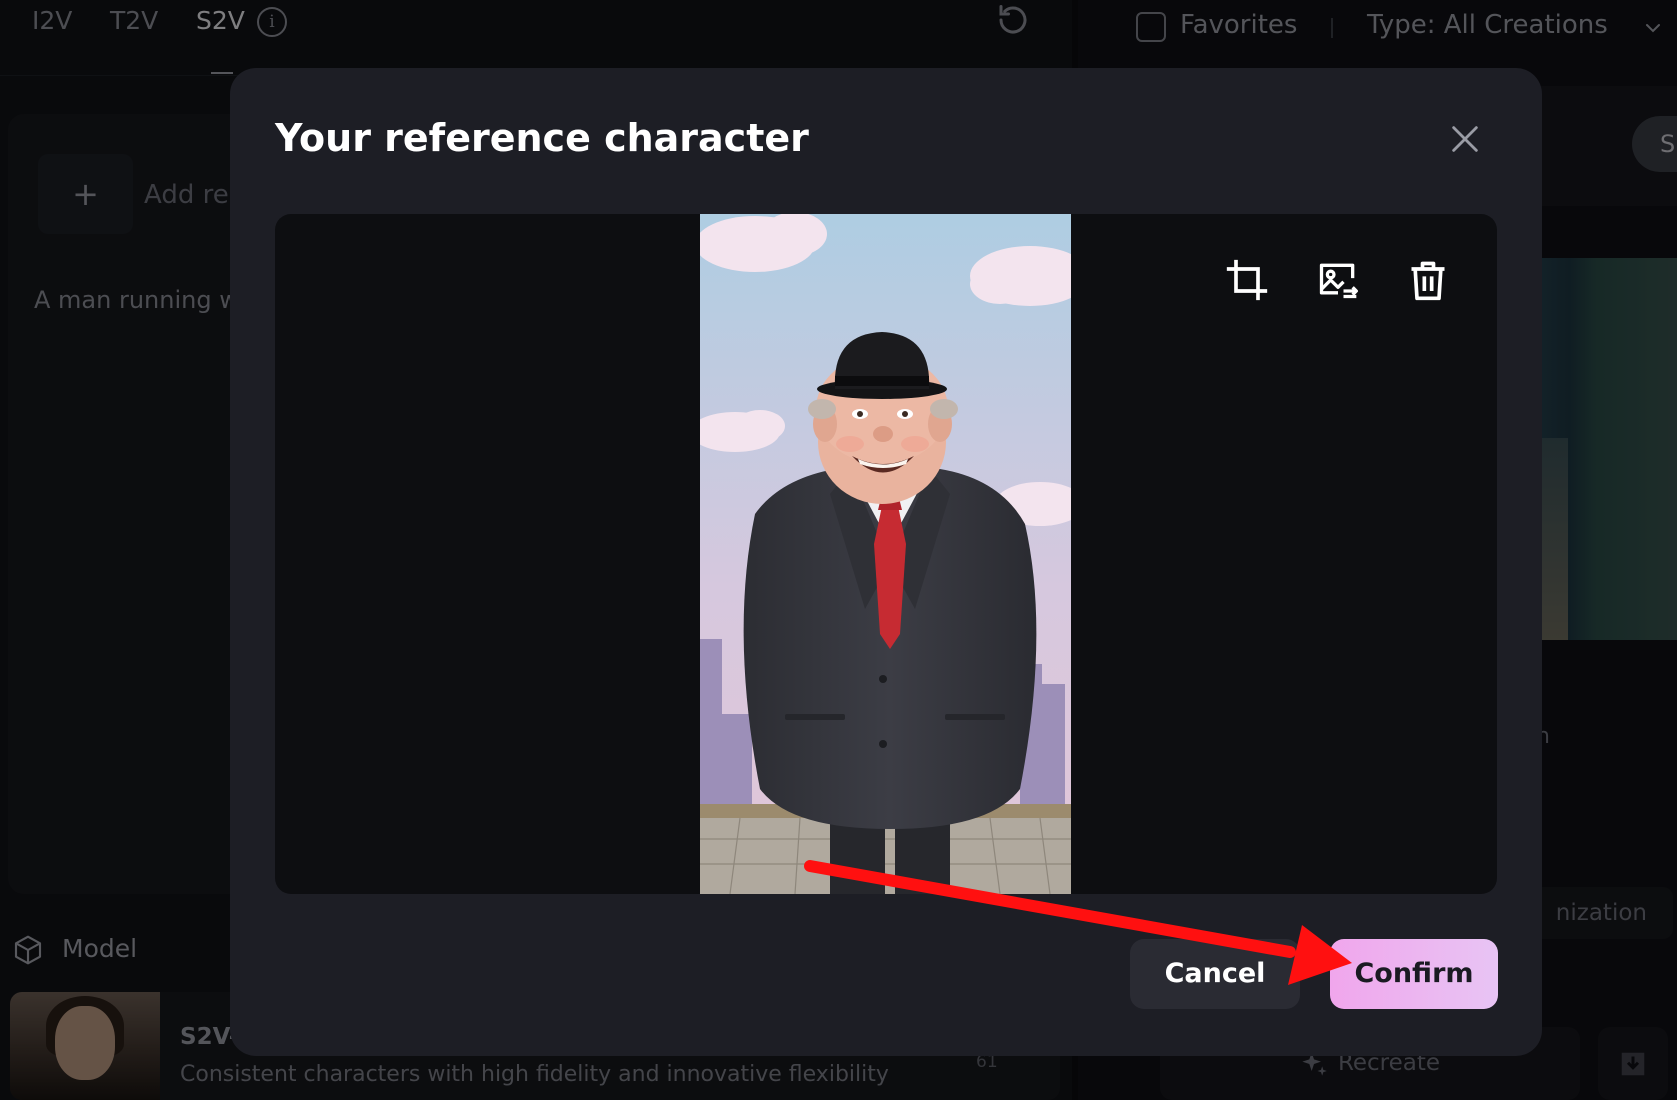 This screenshot has width=1677, height=1100. What do you see at coordinates (542, 138) in the screenshot?
I see `dialog-title: Your reference character` at bounding box center [542, 138].